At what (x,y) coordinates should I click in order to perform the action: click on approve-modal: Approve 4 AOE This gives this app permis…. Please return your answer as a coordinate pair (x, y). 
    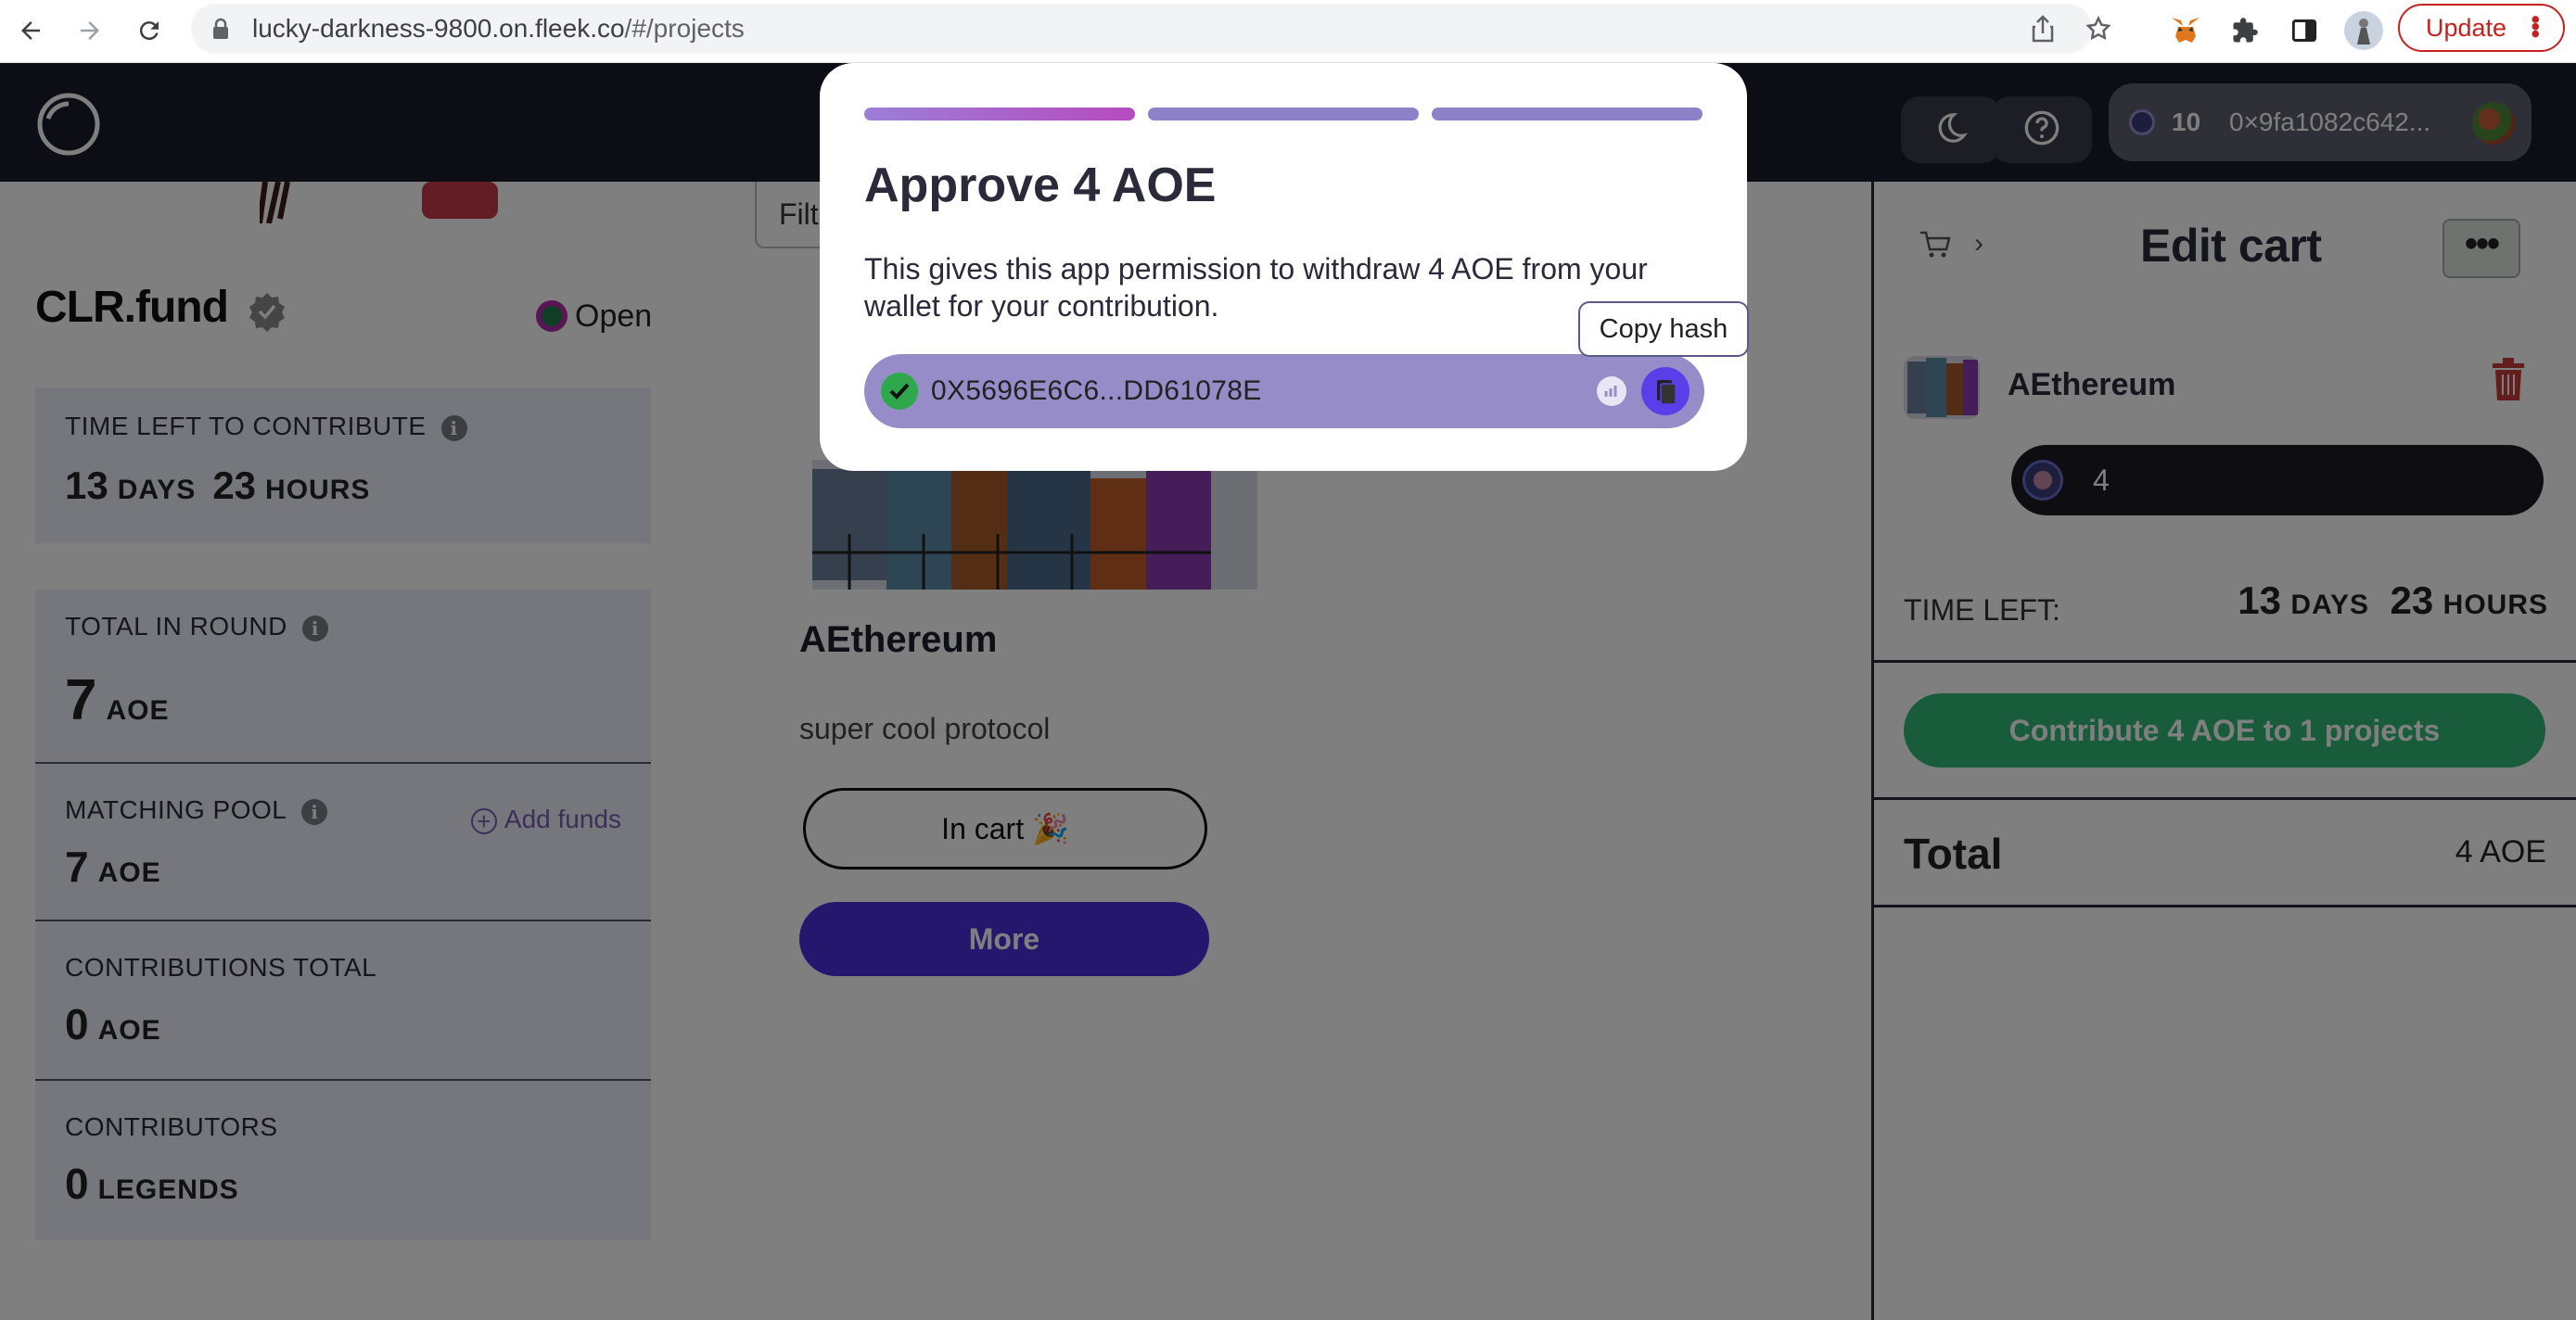
    Looking at the image, I should click on (1283, 267).